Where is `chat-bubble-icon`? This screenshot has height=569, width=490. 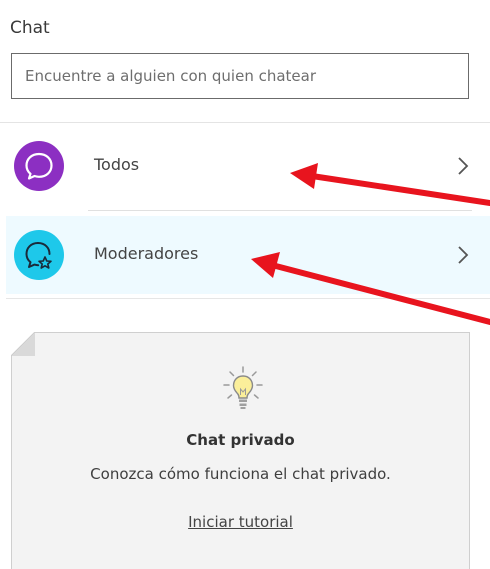
chat-bubble-icon is located at coordinates (39, 166).